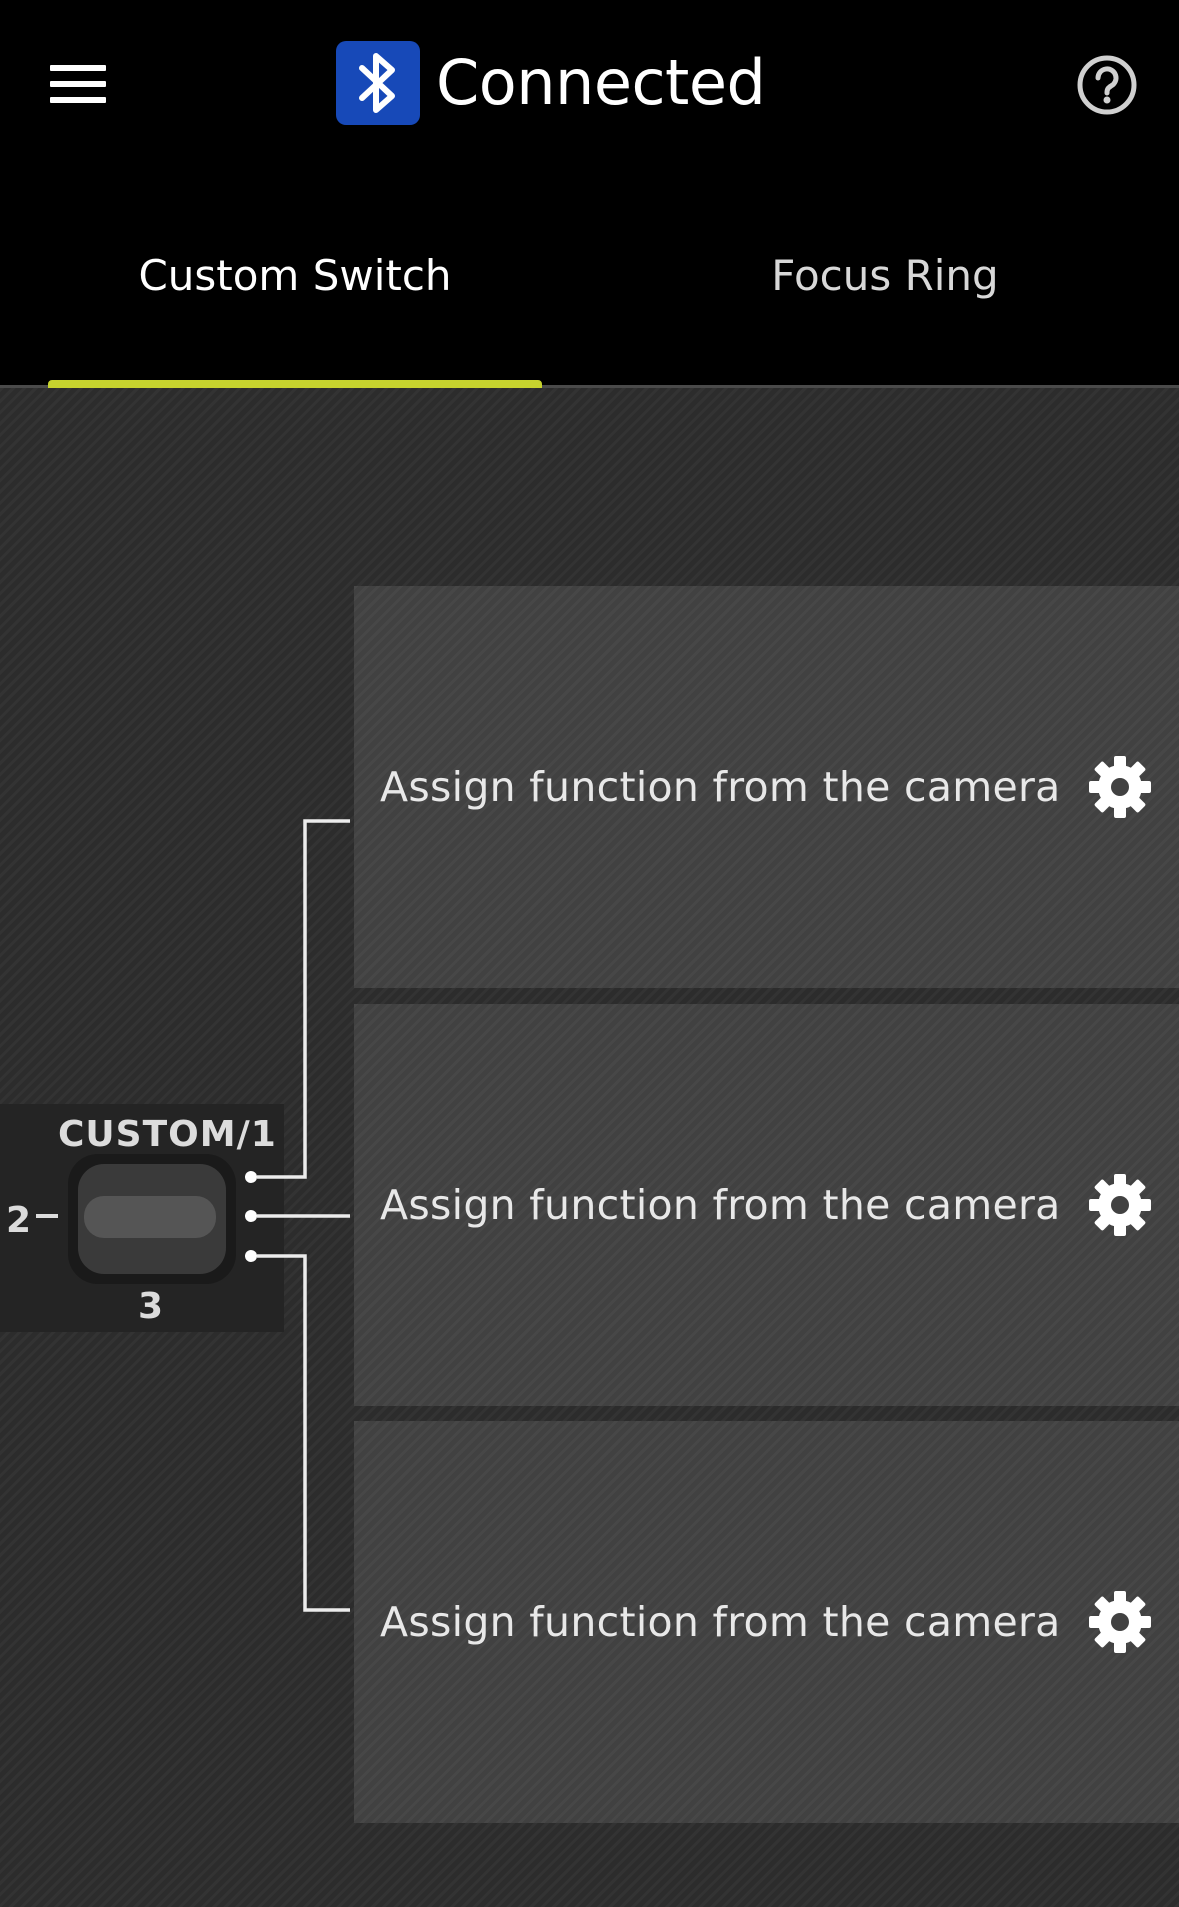 The width and height of the screenshot is (1179, 1907). Describe the element at coordinates (1107, 85) in the screenshot. I see `help-icon` at that location.